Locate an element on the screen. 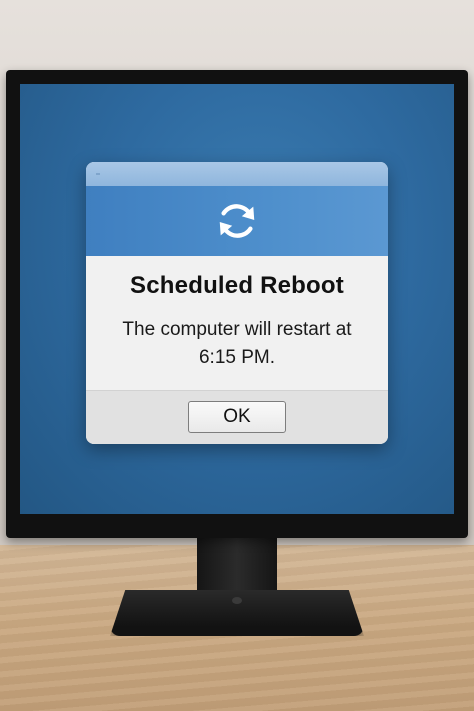 This screenshot has width=474, height=711. ok-button: OK is located at coordinates (237, 416).